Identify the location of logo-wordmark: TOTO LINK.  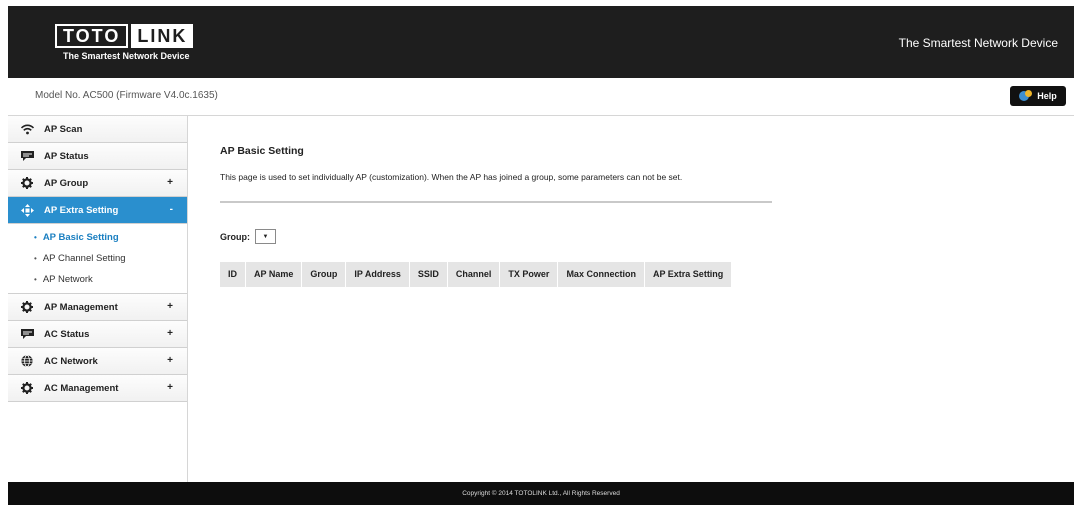
(131, 36).